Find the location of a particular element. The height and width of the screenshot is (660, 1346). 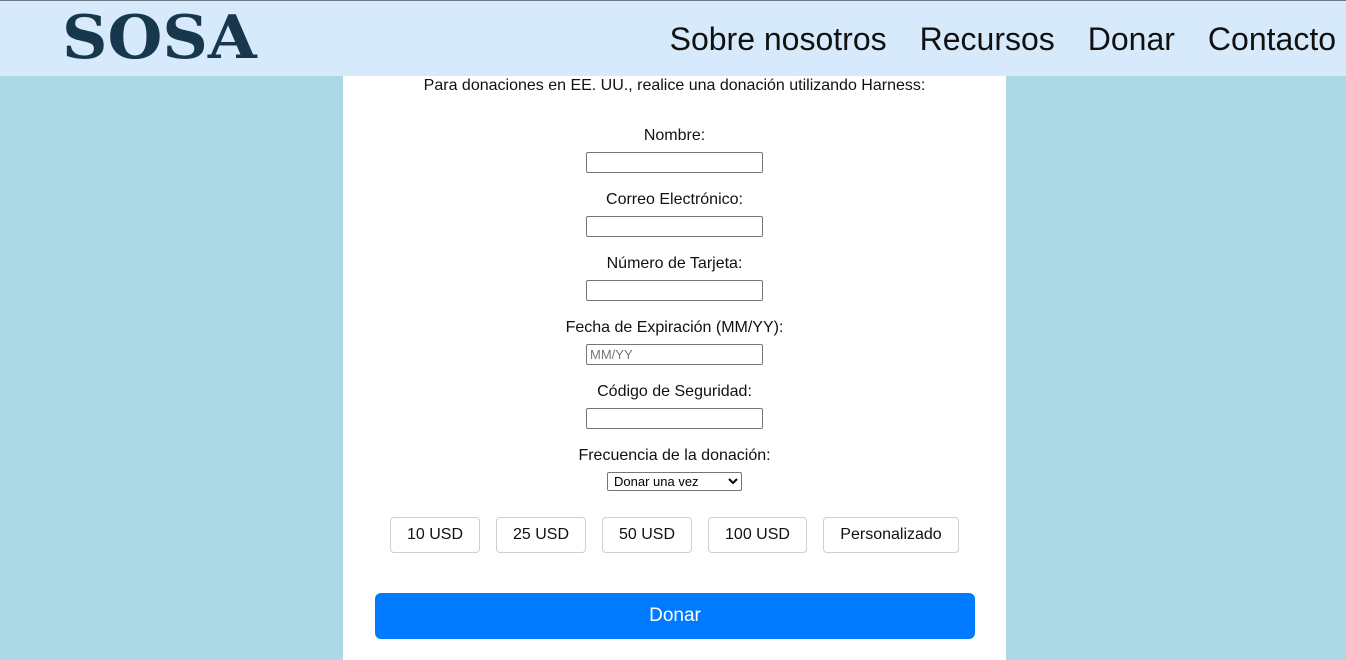

nav-link-donar: Donar is located at coordinates (1131, 39).